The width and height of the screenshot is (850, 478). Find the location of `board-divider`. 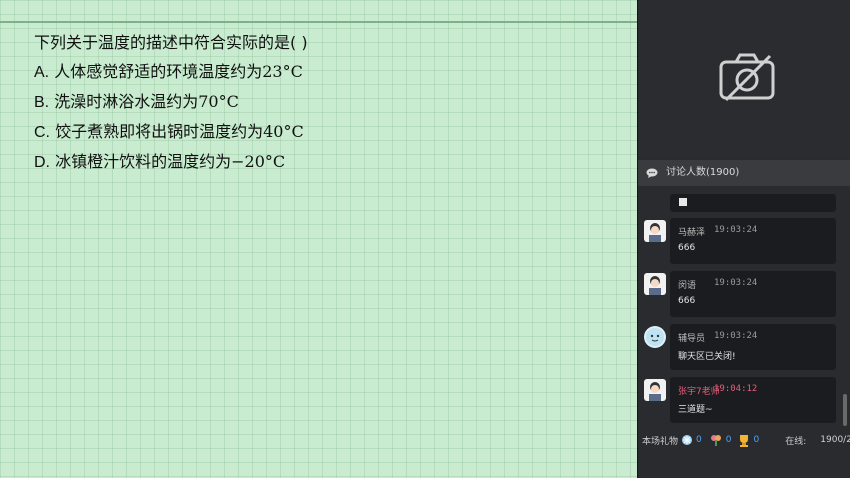

board-divider is located at coordinates (318, 22).